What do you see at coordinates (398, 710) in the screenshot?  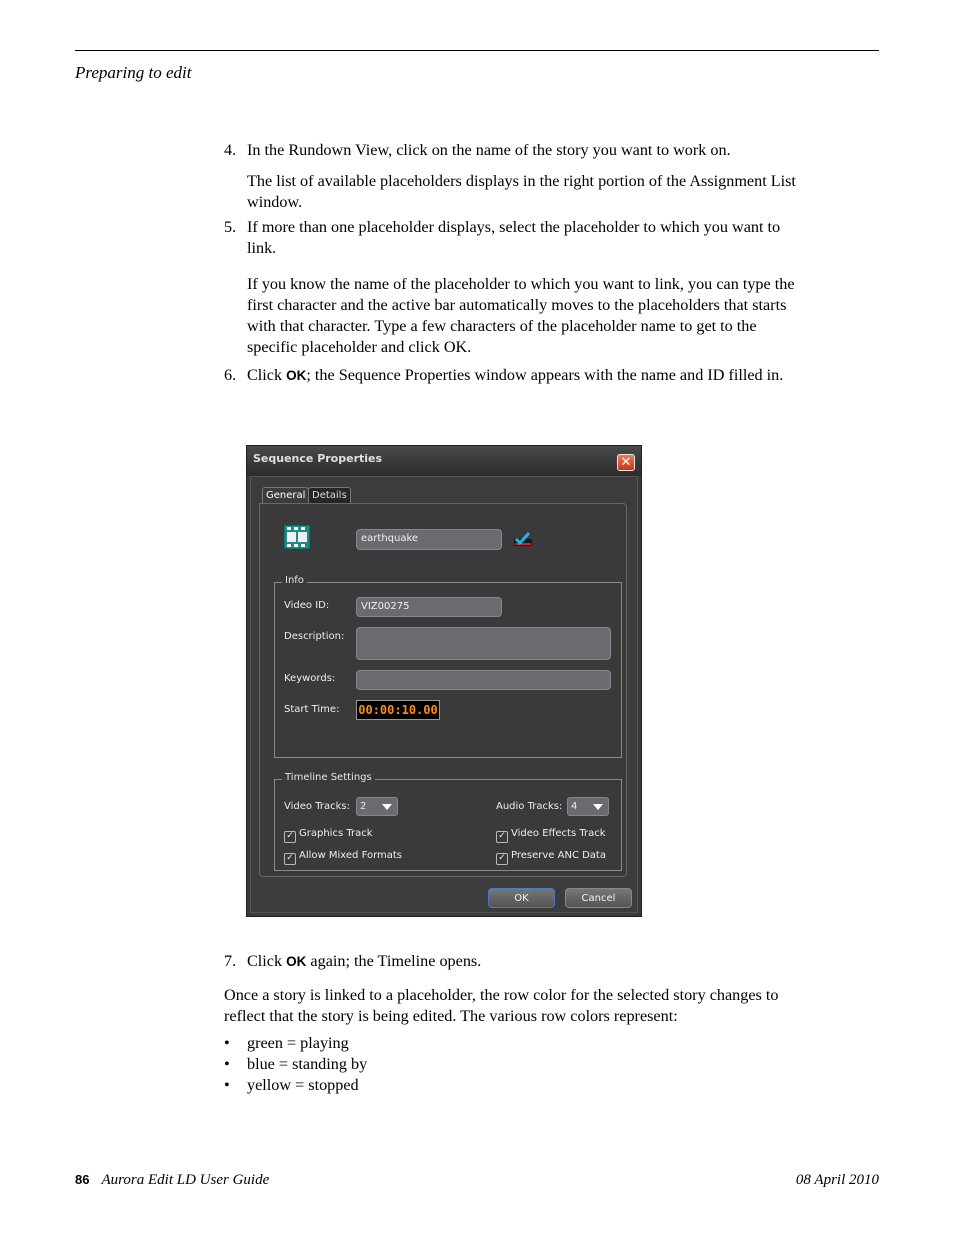 I see `start-time-input: 00:00:10.00` at bounding box center [398, 710].